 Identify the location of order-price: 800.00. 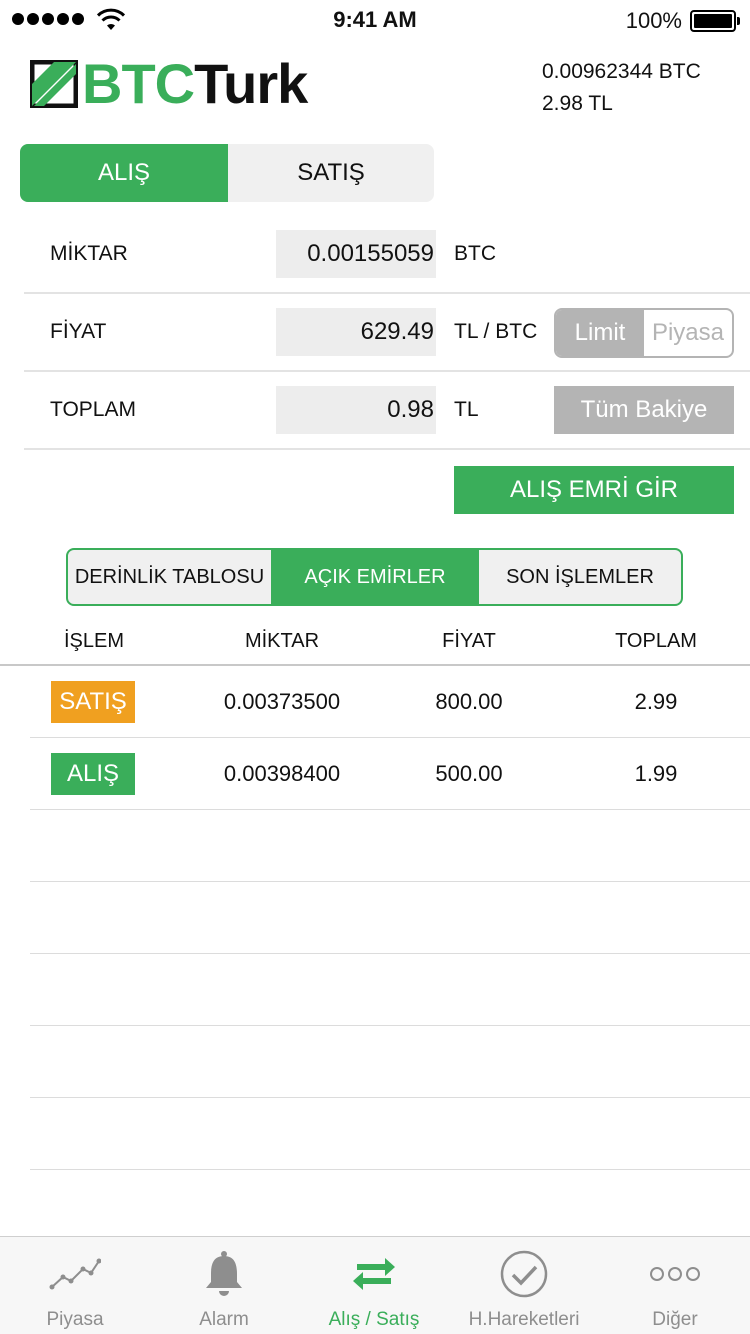
(469, 701).